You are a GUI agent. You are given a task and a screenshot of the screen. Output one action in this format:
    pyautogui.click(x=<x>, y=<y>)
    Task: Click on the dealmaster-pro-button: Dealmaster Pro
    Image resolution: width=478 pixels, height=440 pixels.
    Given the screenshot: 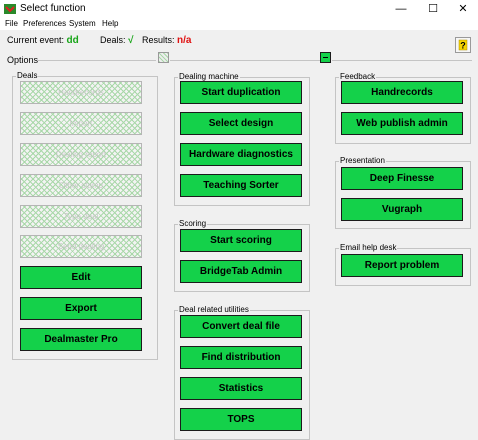 What is the action you would take?
    pyautogui.click(x=81, y=339)
    